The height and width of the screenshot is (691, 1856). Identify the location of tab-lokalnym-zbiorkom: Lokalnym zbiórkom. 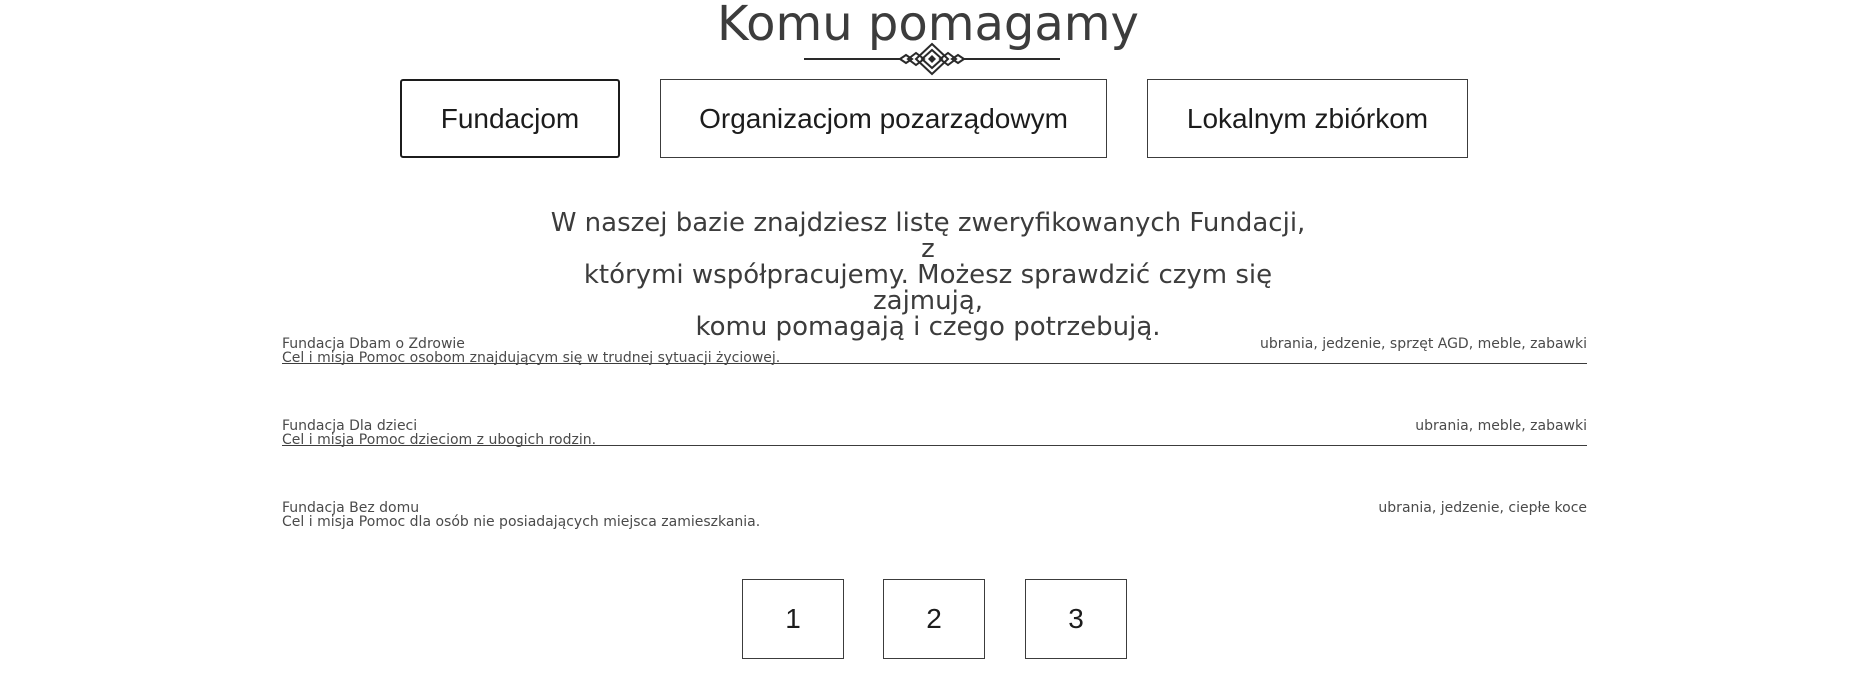
(1307, 118).